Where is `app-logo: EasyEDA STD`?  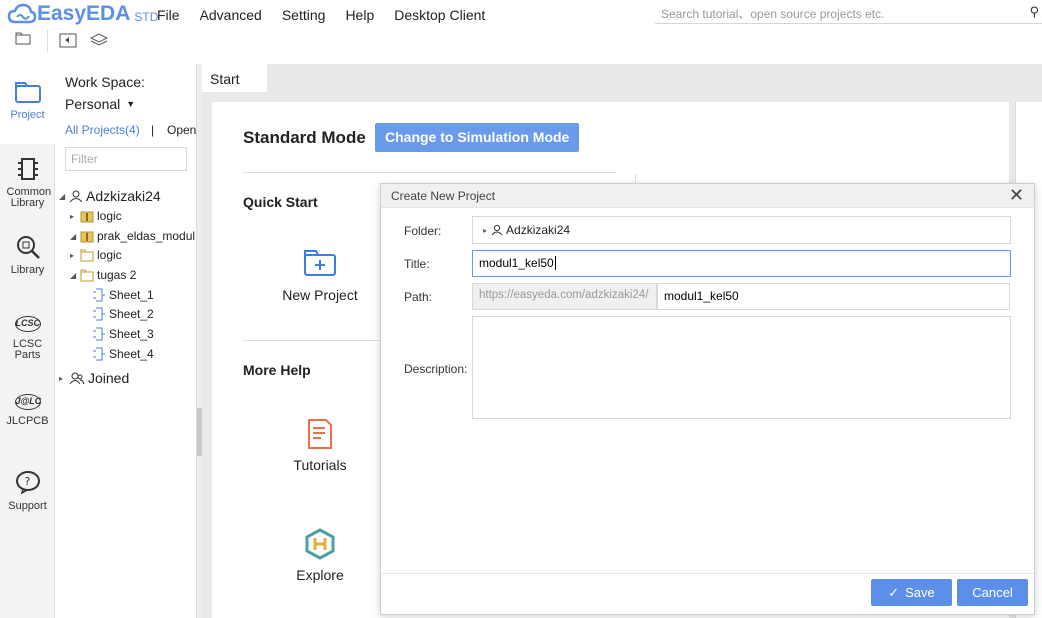 app-logo: EasyEDA STD is located at coordinates (82, 14).